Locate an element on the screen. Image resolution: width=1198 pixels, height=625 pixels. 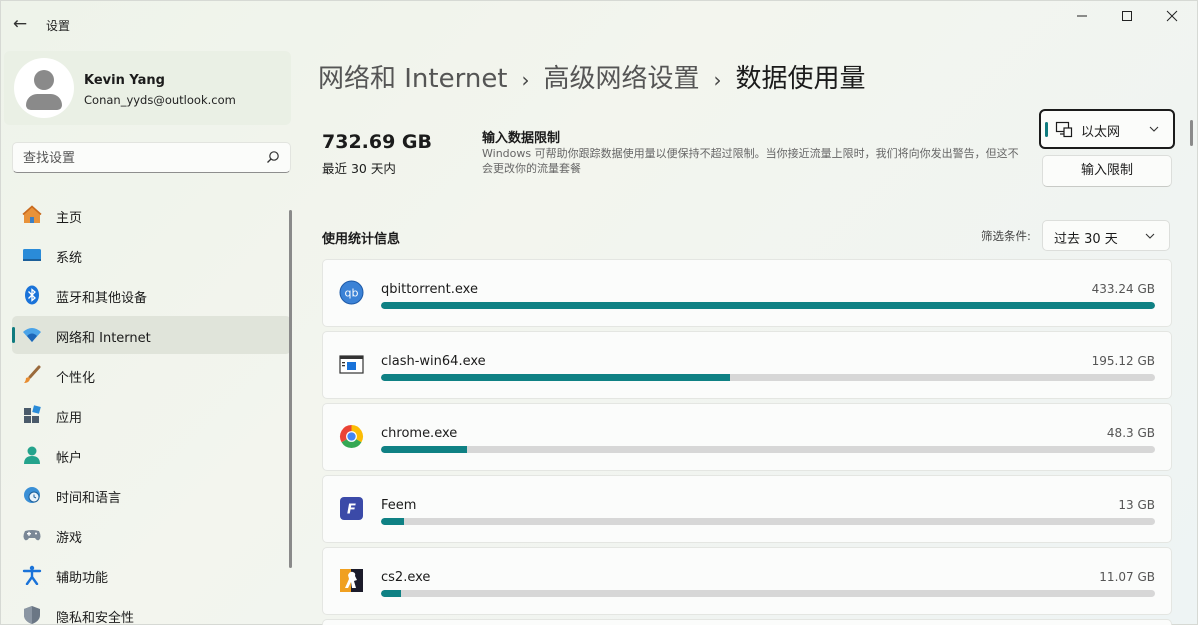
search-box is located at coordinates (151, 157).